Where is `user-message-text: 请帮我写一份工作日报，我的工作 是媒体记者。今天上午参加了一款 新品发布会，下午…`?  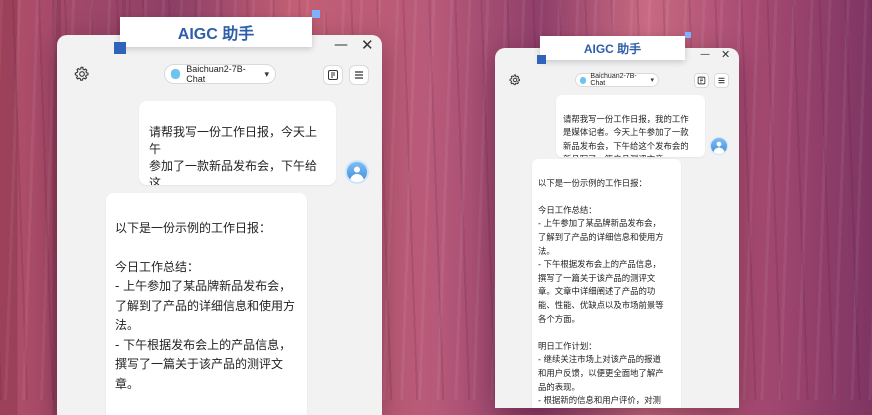
user-message-text: 请帮我写一份工作日报，我的工作 是媒体记者。今天上午参加了一款 新品发布会，下午… is located at coordinates (626, 136).